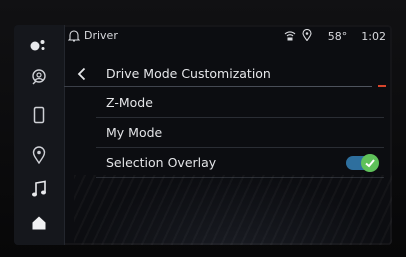 The height and width of the screenshot is (257, 406). Describe the element at coordinates (188, 73) in the screenshot. I see `page-title: Drive Mode Customization` at that location.